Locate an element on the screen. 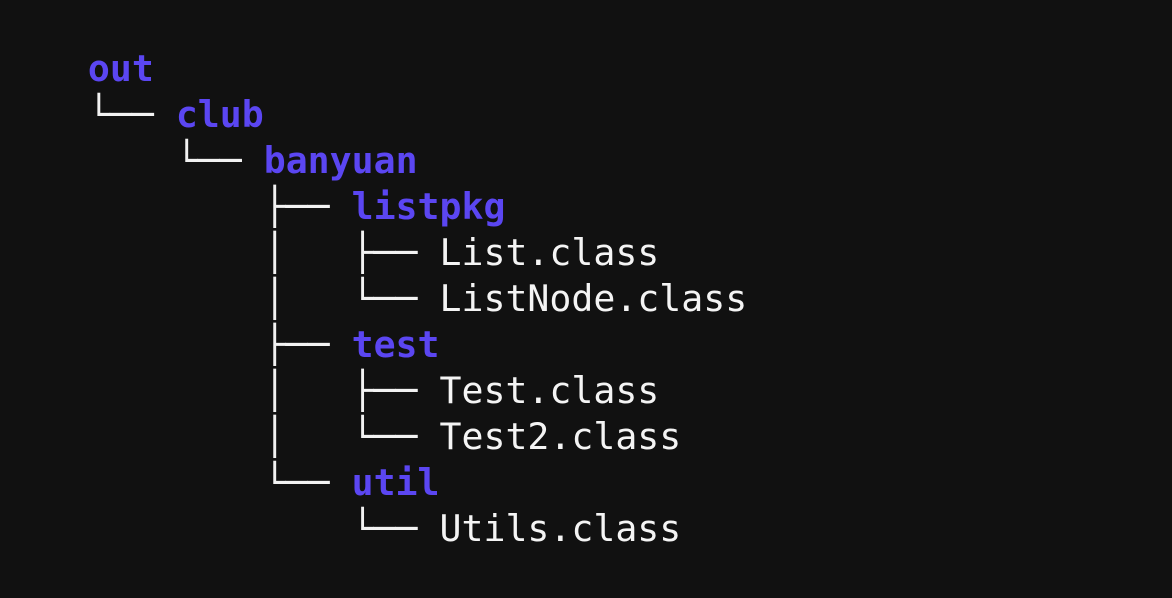  tree-line-club: └── club is located at coordinates (132, 91).